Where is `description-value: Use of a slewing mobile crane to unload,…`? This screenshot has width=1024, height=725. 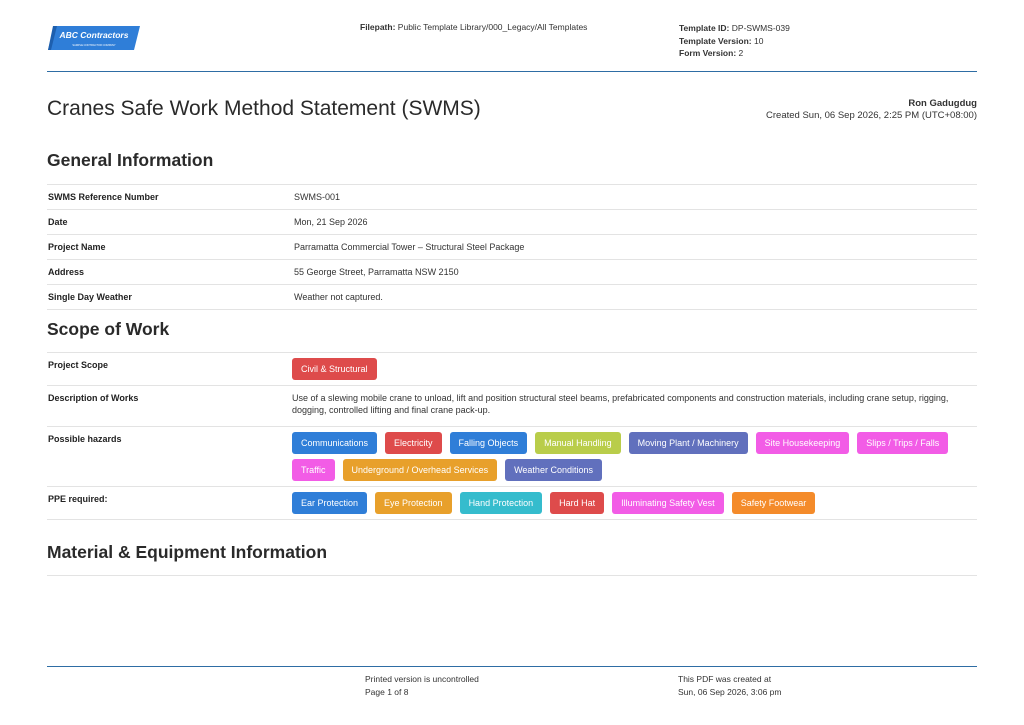 description-value: Use of a slewing mobile crane to unload,… is located at coordinates (620, 404).